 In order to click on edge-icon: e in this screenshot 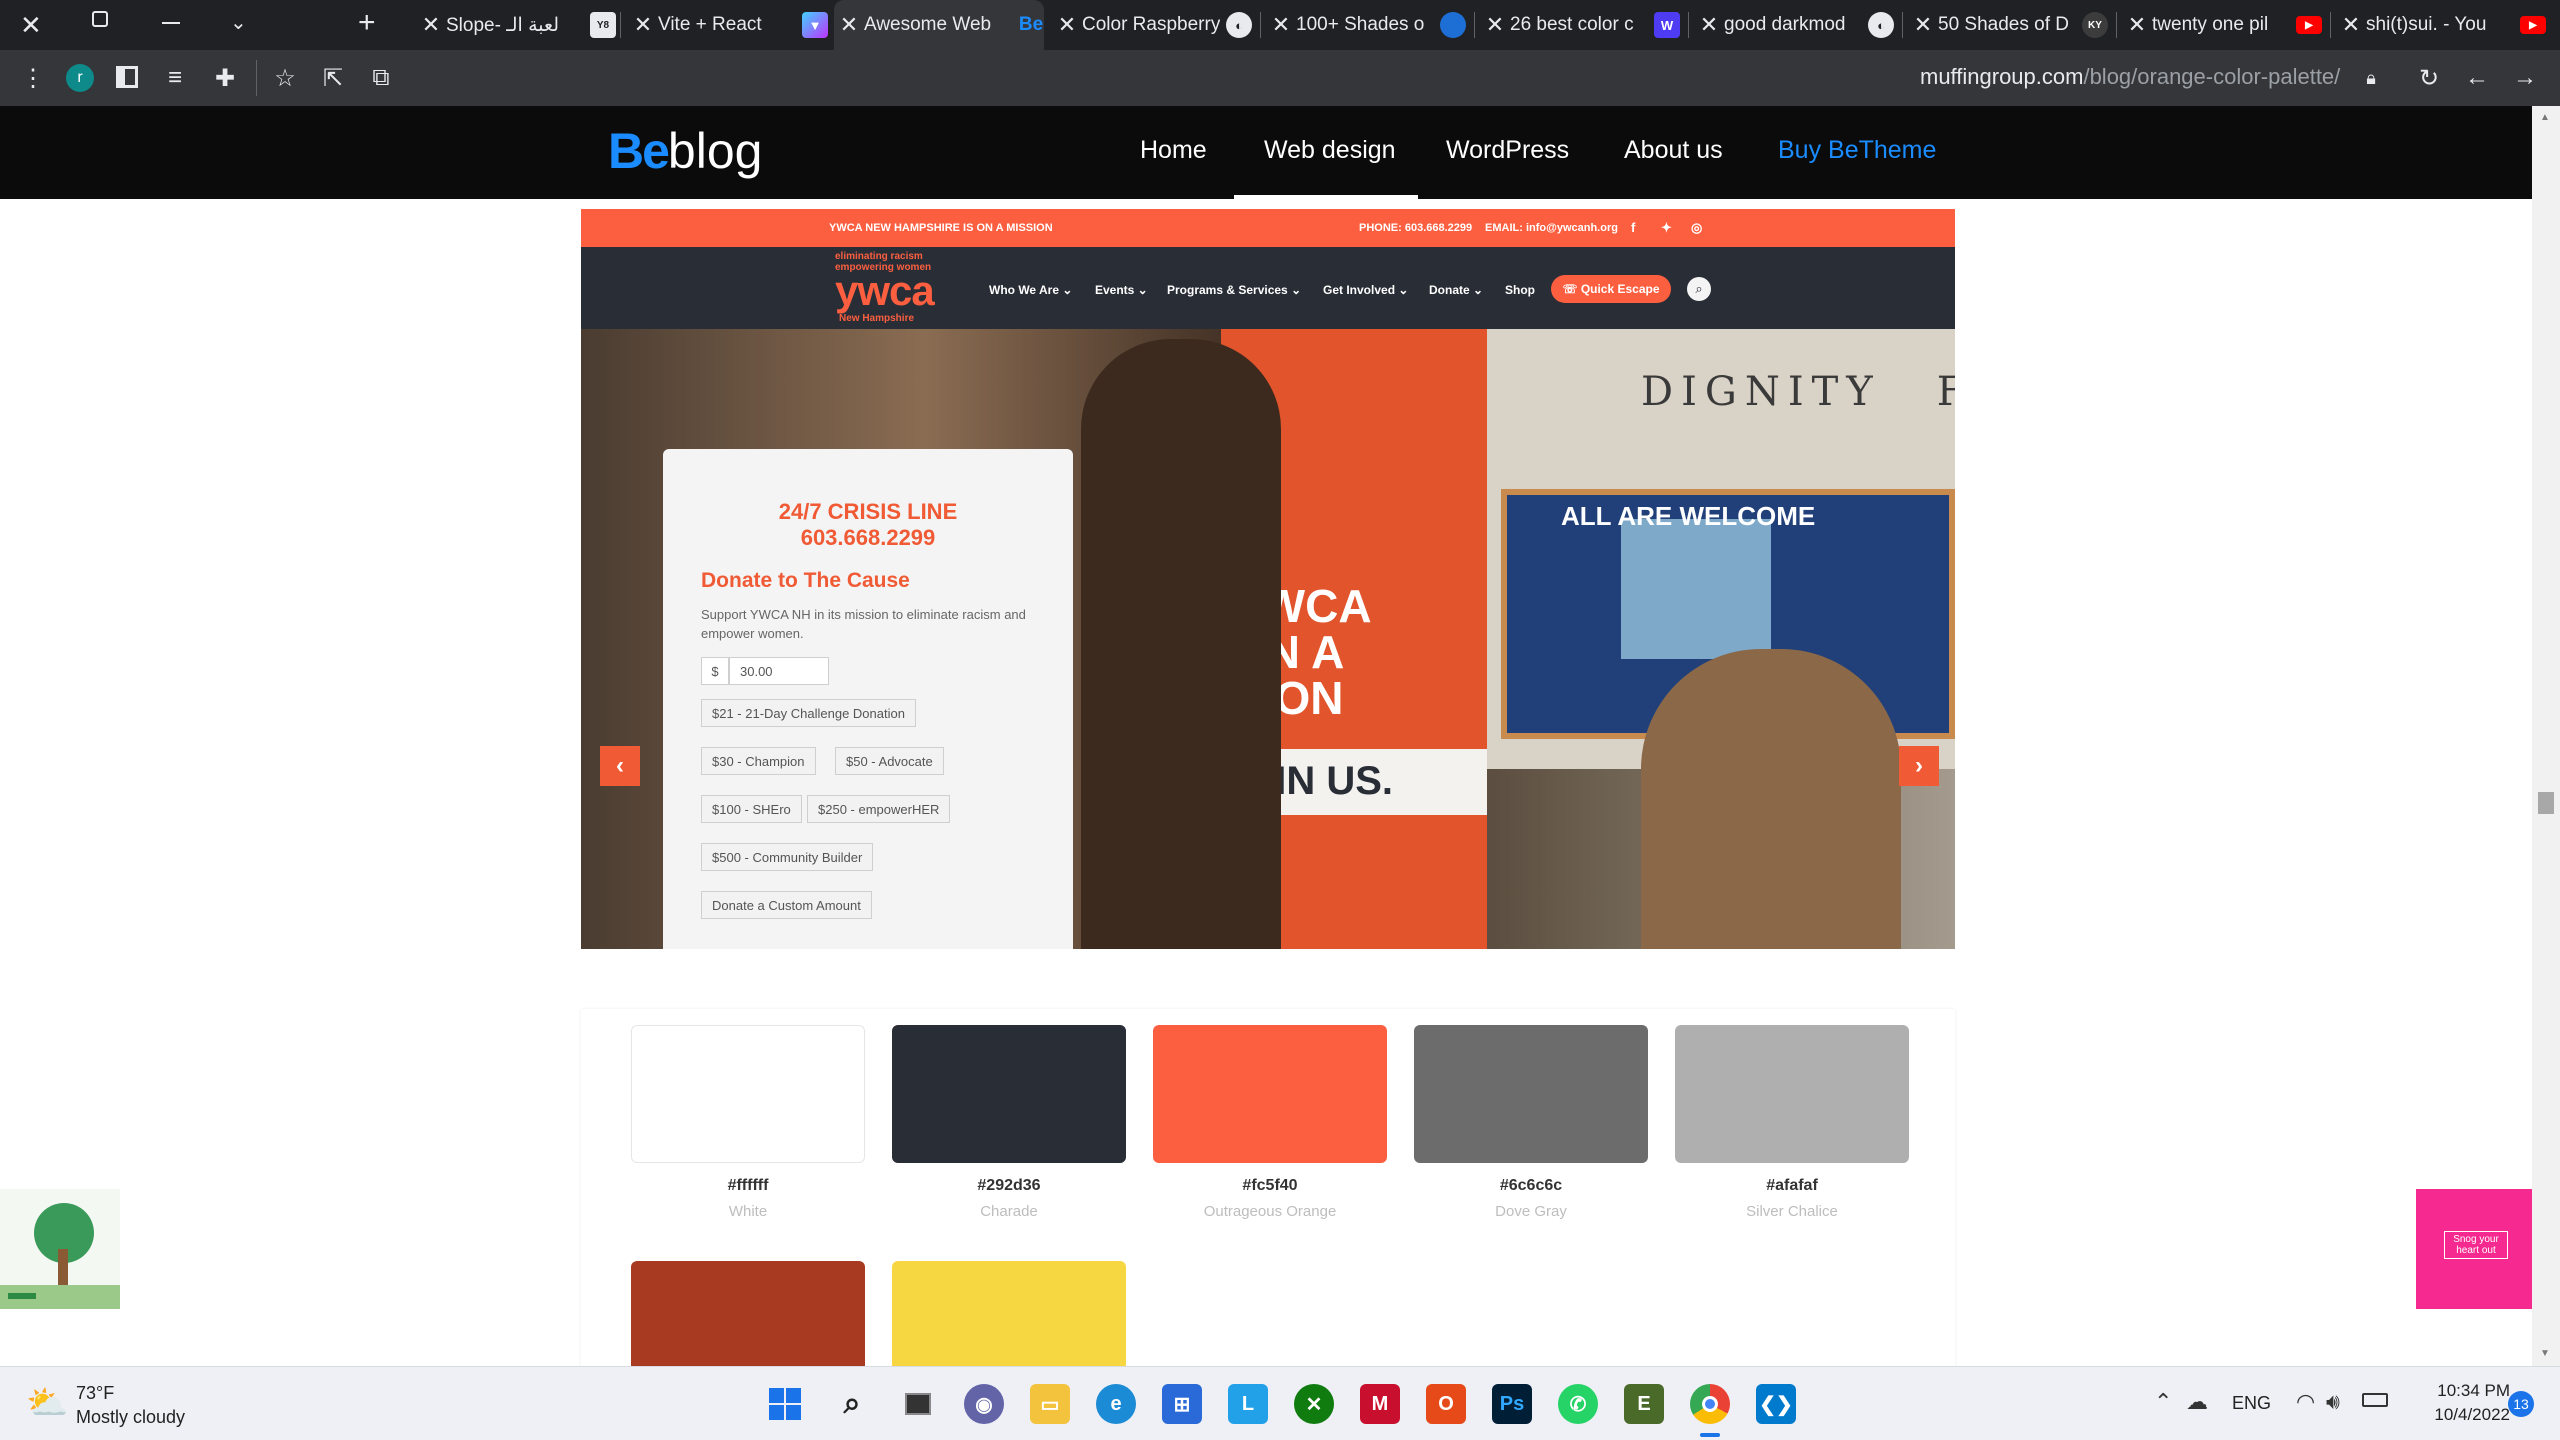, I will do `click(1116, 1404)`.